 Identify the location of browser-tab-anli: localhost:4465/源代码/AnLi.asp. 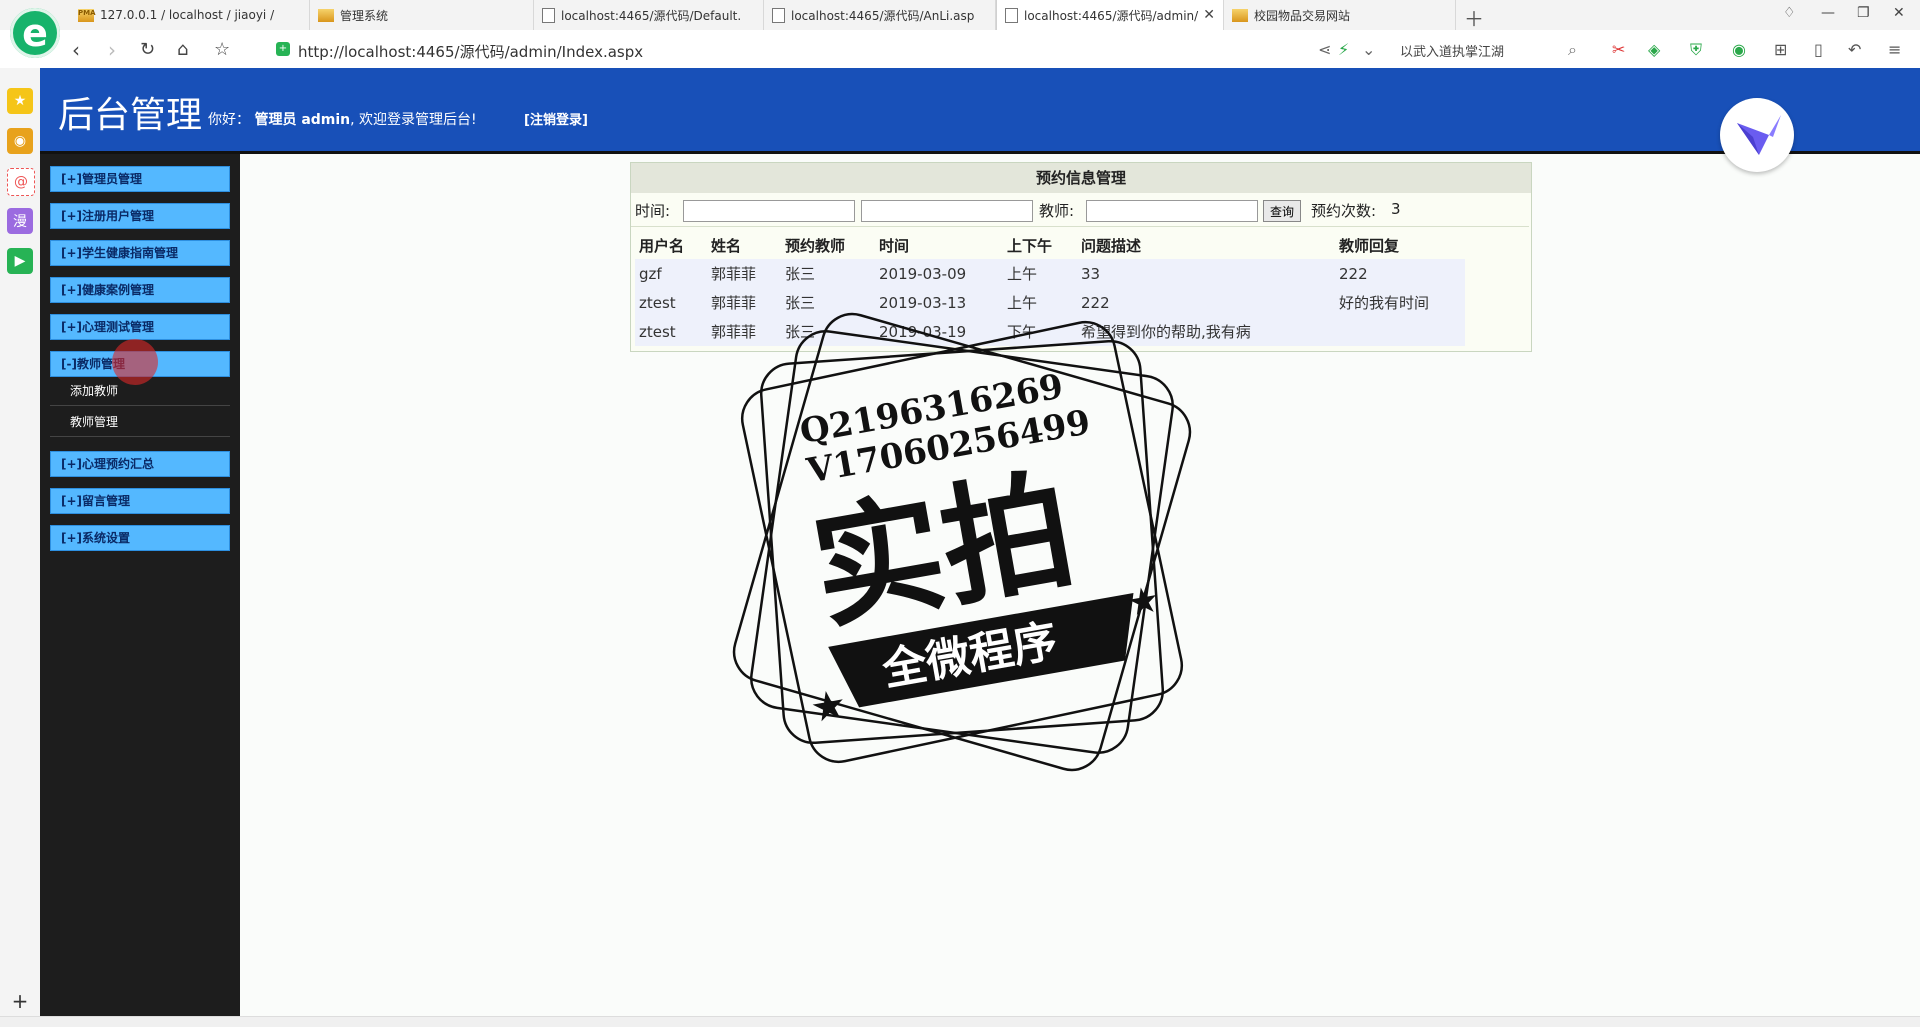
(880, 15).